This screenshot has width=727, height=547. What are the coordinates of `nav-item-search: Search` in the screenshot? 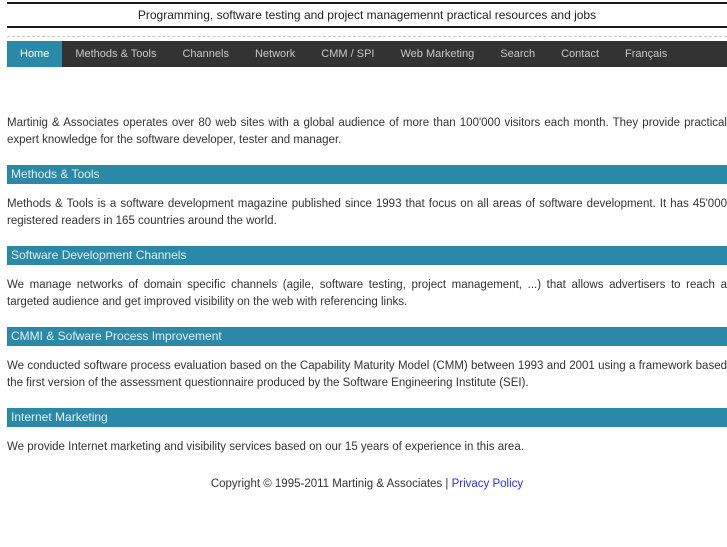 It's located at (517, 54).